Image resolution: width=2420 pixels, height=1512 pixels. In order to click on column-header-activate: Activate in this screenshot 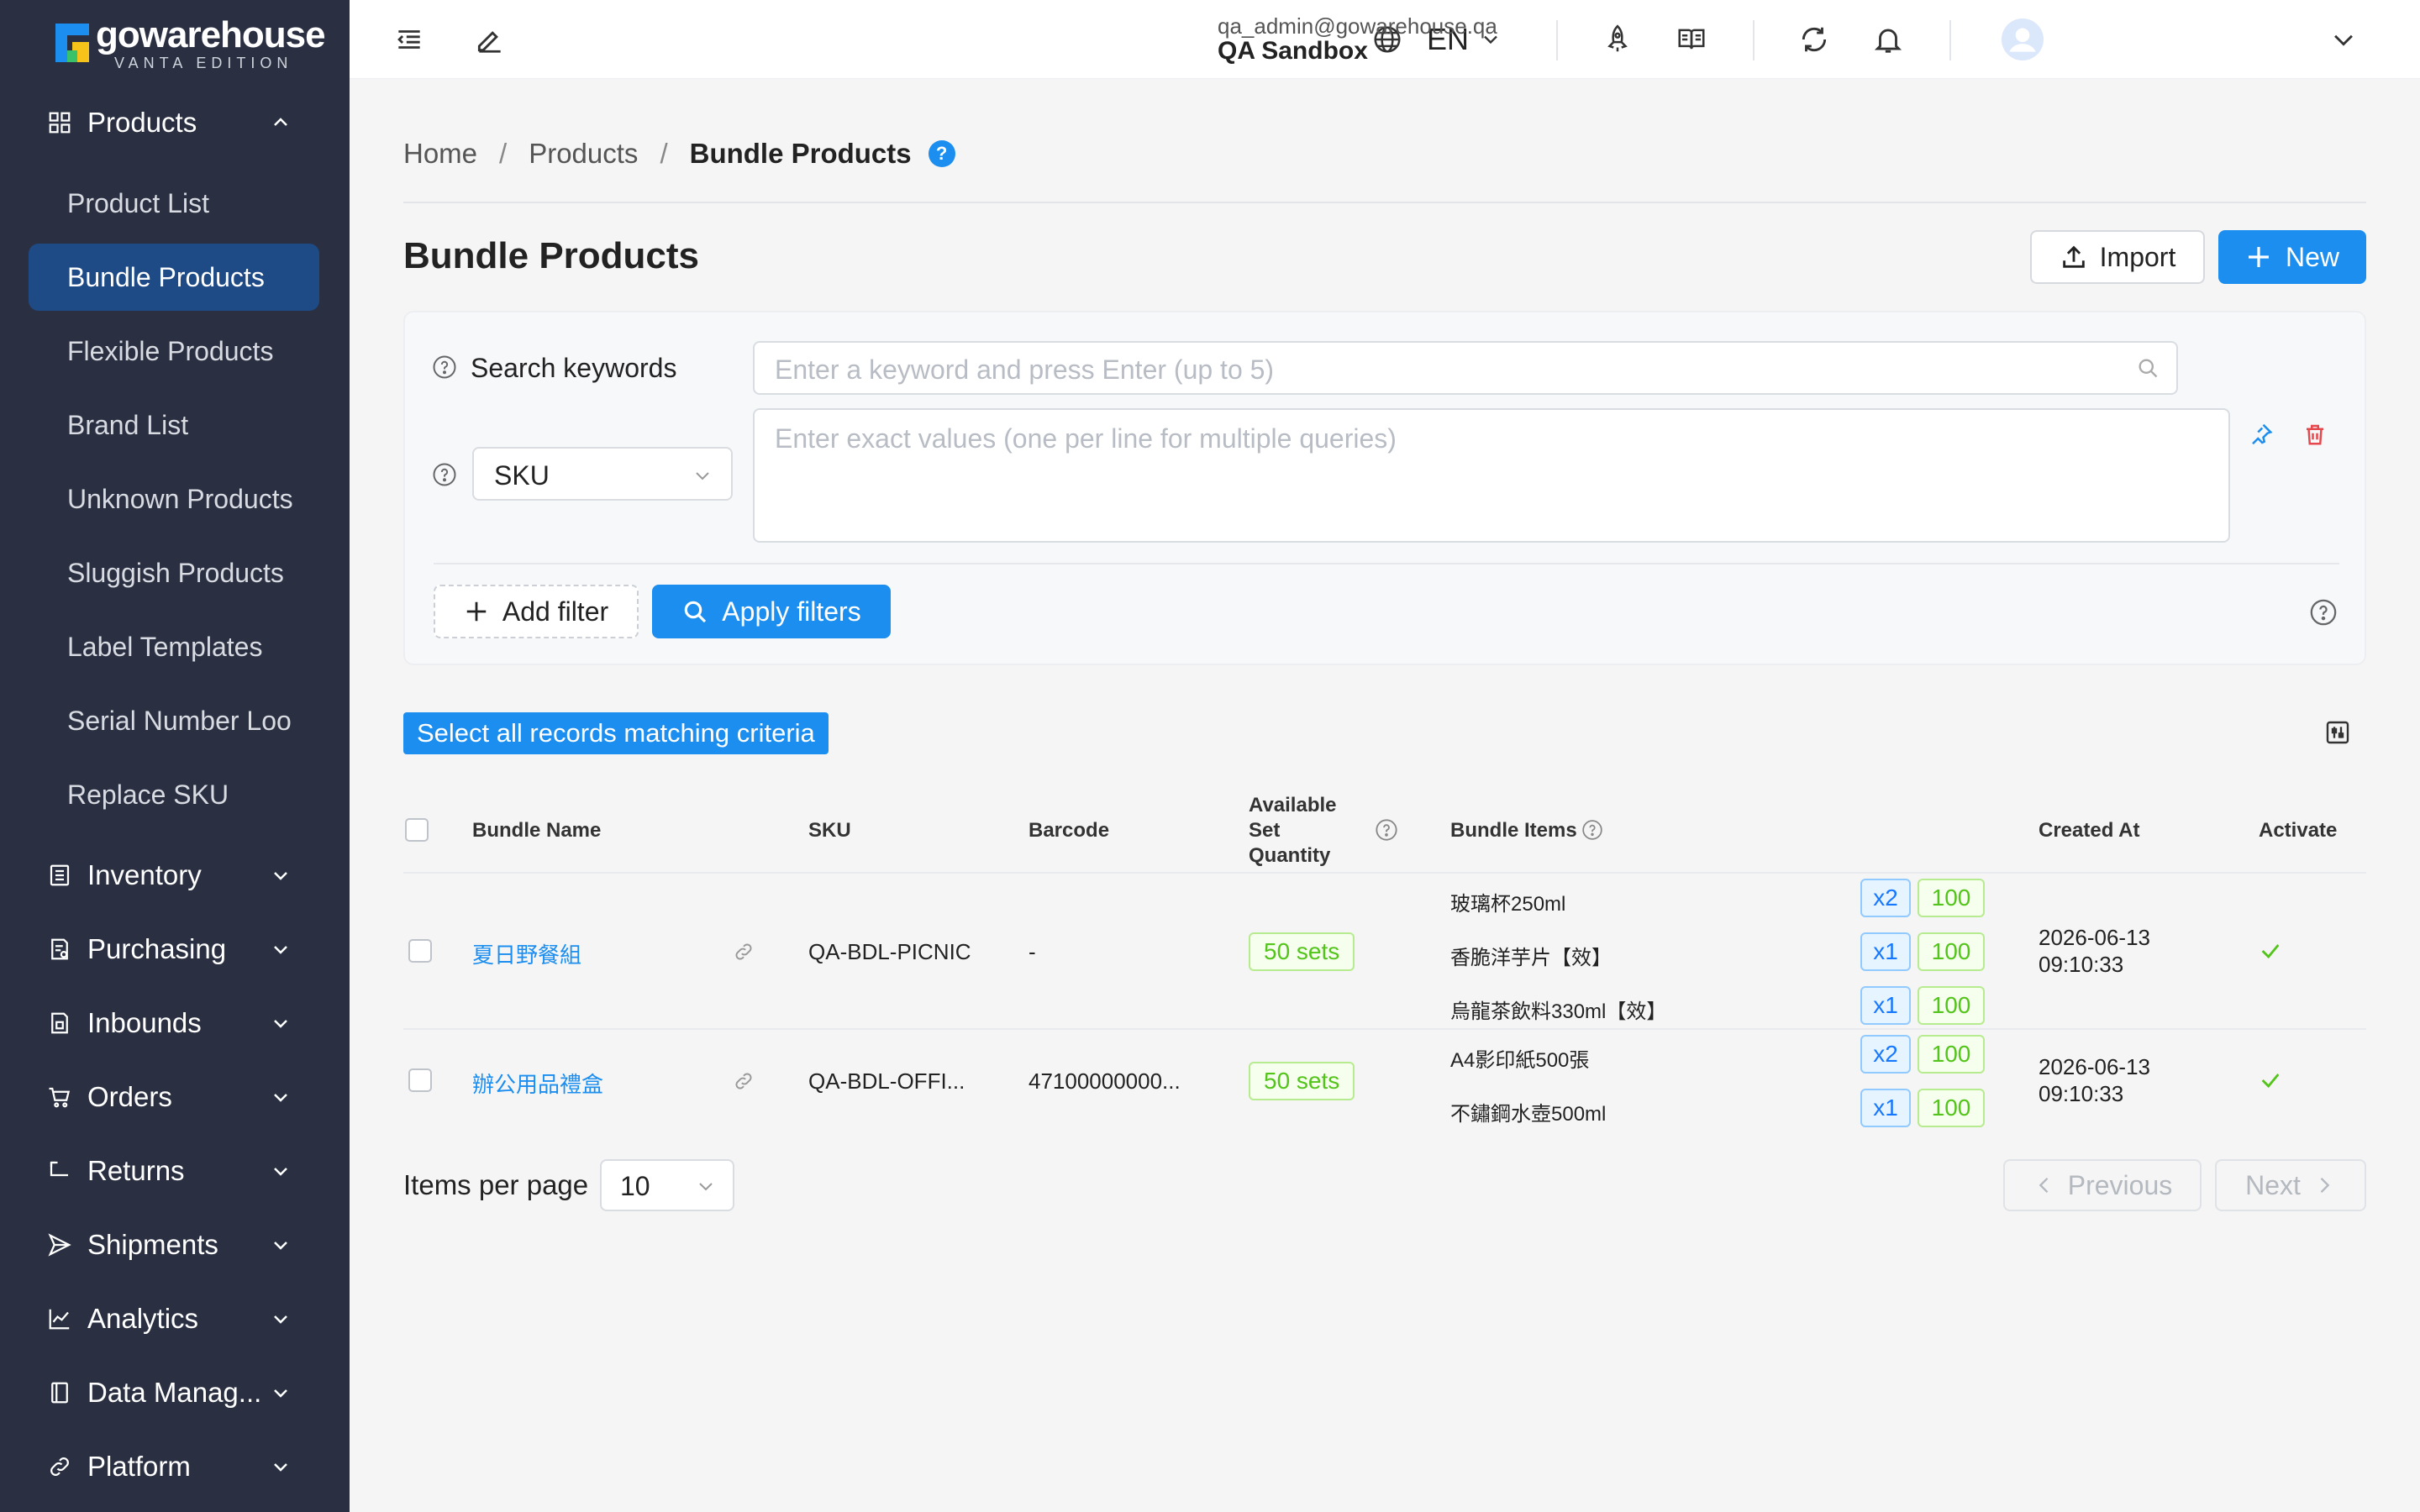, I will do `click(2298, 831)`.